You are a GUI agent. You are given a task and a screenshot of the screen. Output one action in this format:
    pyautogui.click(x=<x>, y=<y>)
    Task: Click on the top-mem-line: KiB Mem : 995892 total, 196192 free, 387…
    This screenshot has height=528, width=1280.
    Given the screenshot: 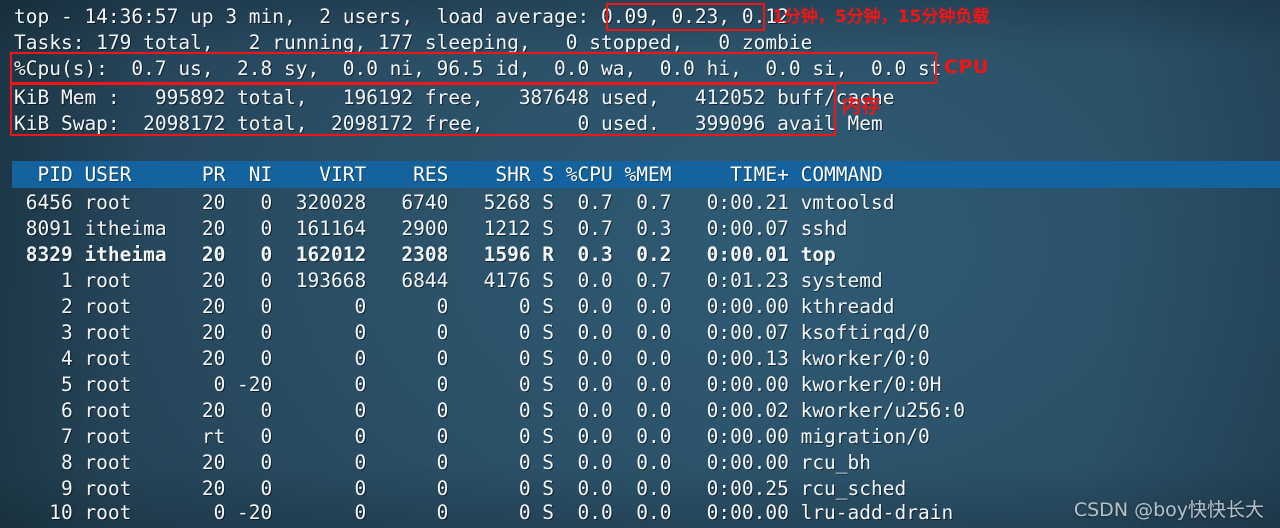 What is the action you would take?
    pyautogui.click(x=454, y=97)
    